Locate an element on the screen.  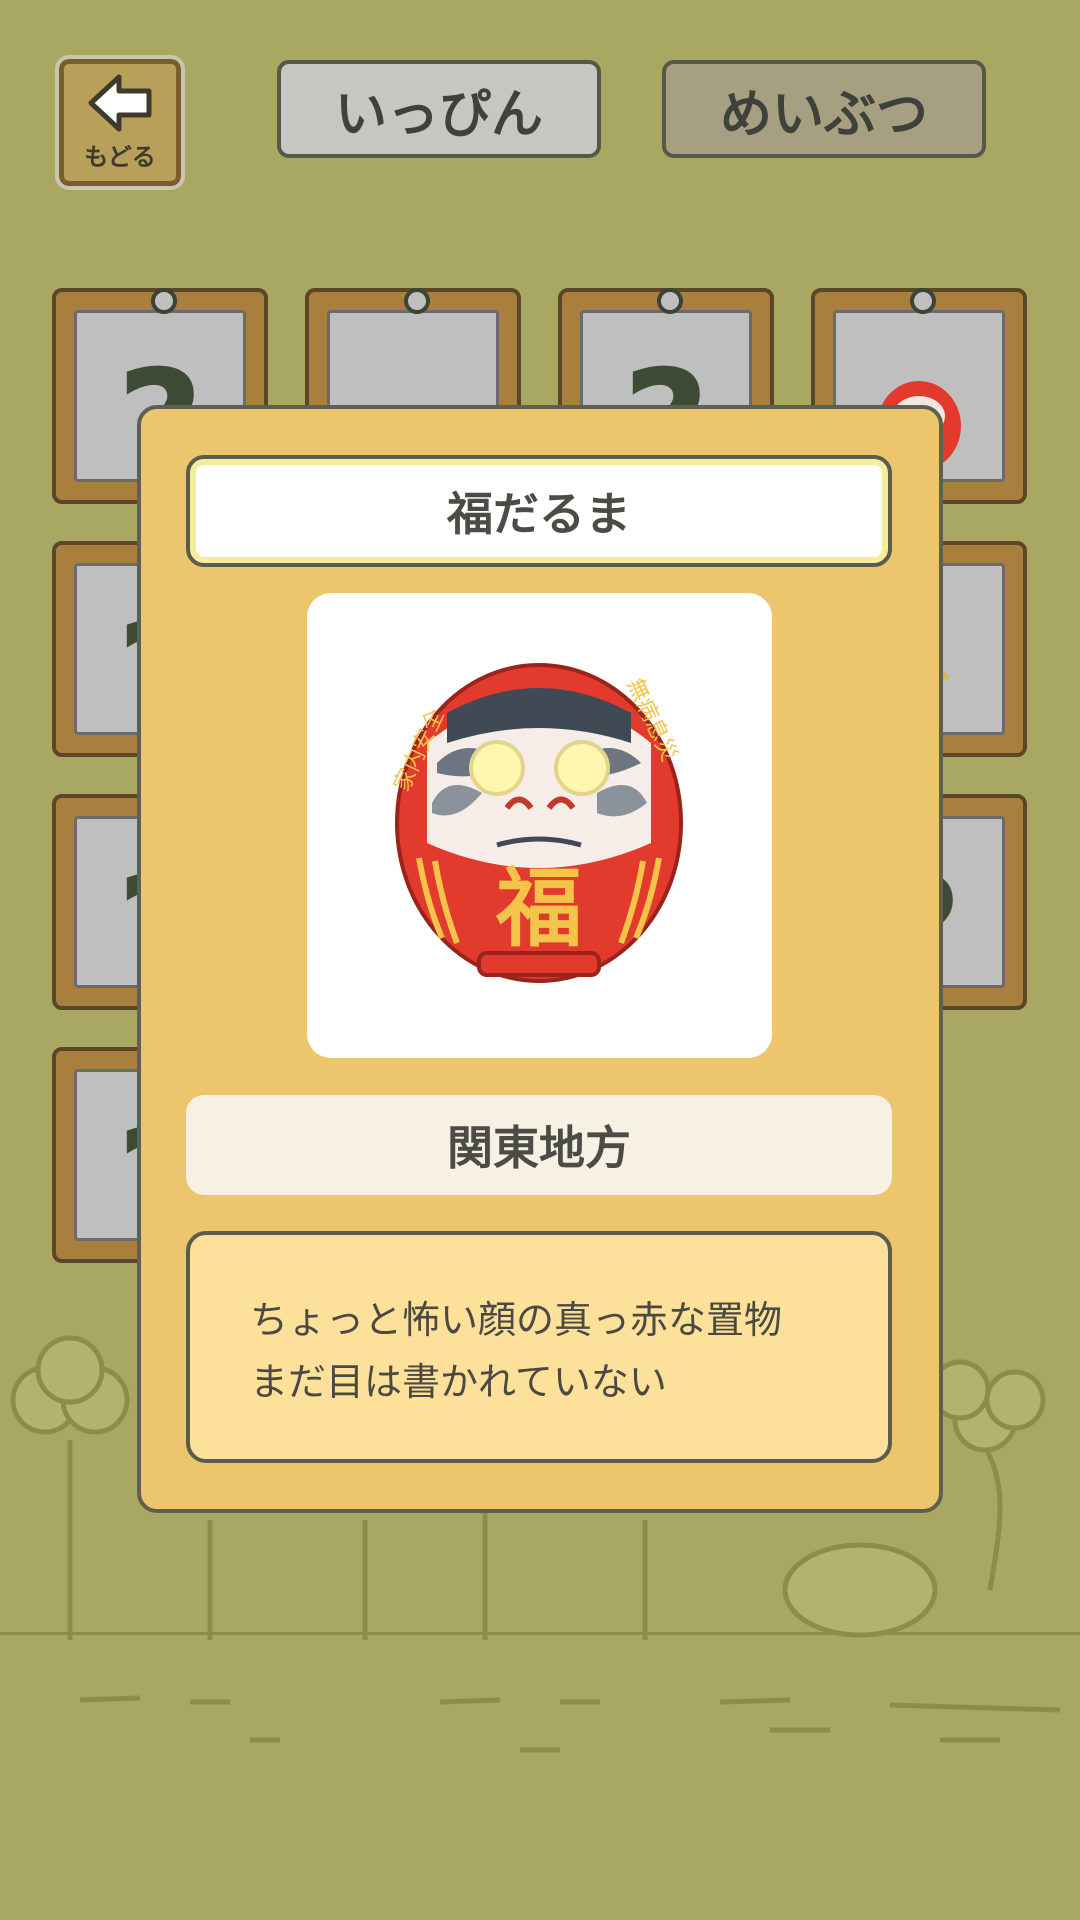
tab-ippin: いっぴん is located at coordinates (439, 109).